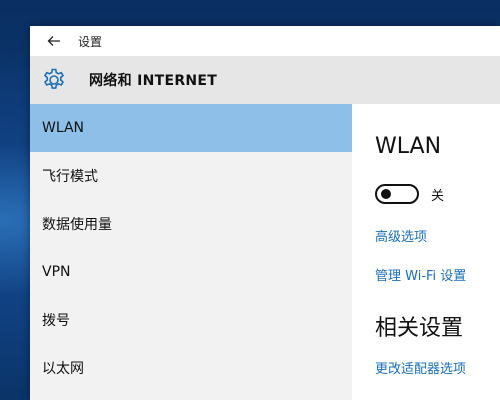  What do you see at coordinates (408, 146) in the screenshot?
I see `page-title: WLAN` at bounding box center [408, 146].